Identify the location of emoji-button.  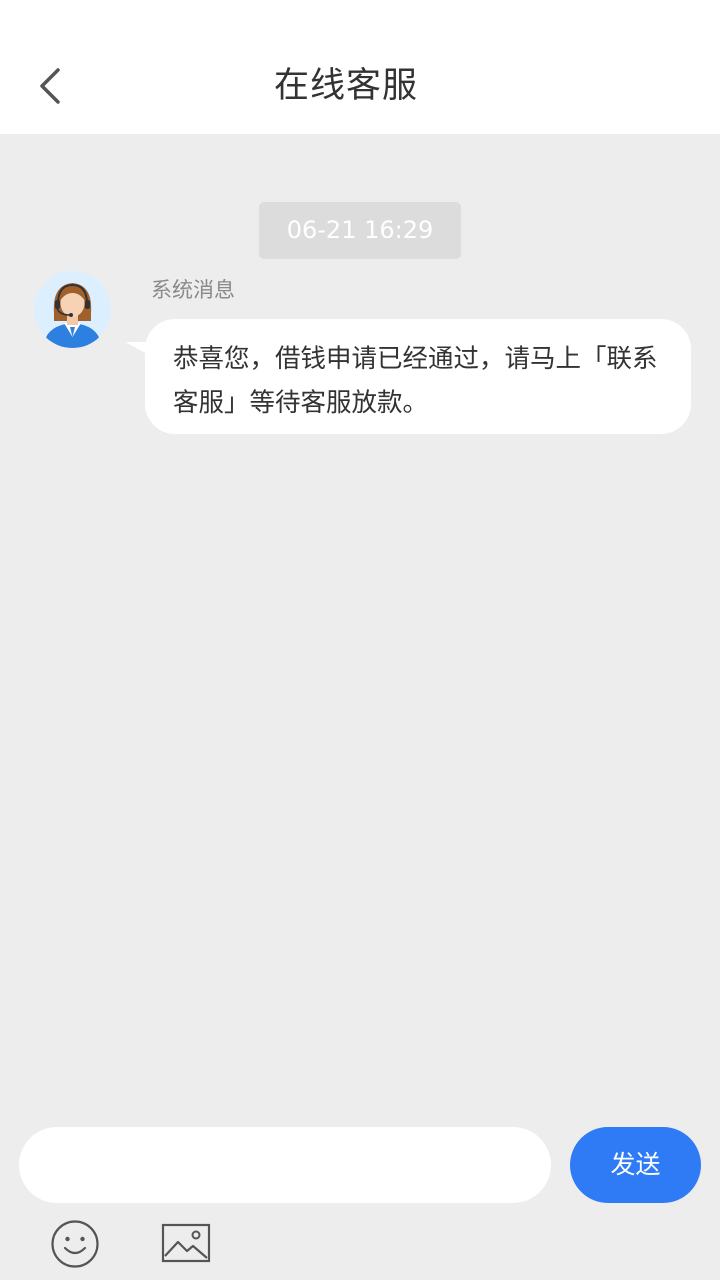
(75, 1244).